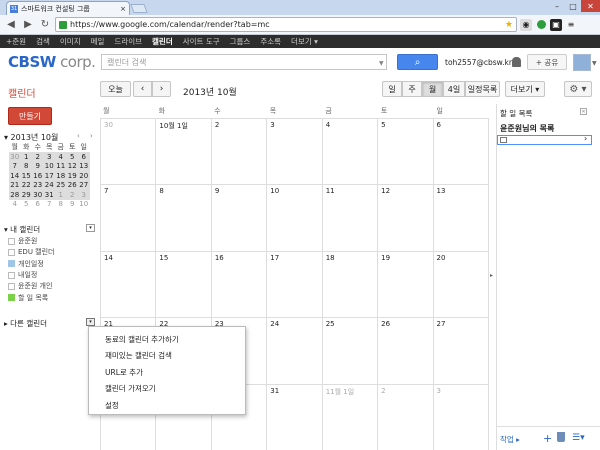 The image size is (600, 450). I want to click on gbar-mail: 메일, so click(98, 41).